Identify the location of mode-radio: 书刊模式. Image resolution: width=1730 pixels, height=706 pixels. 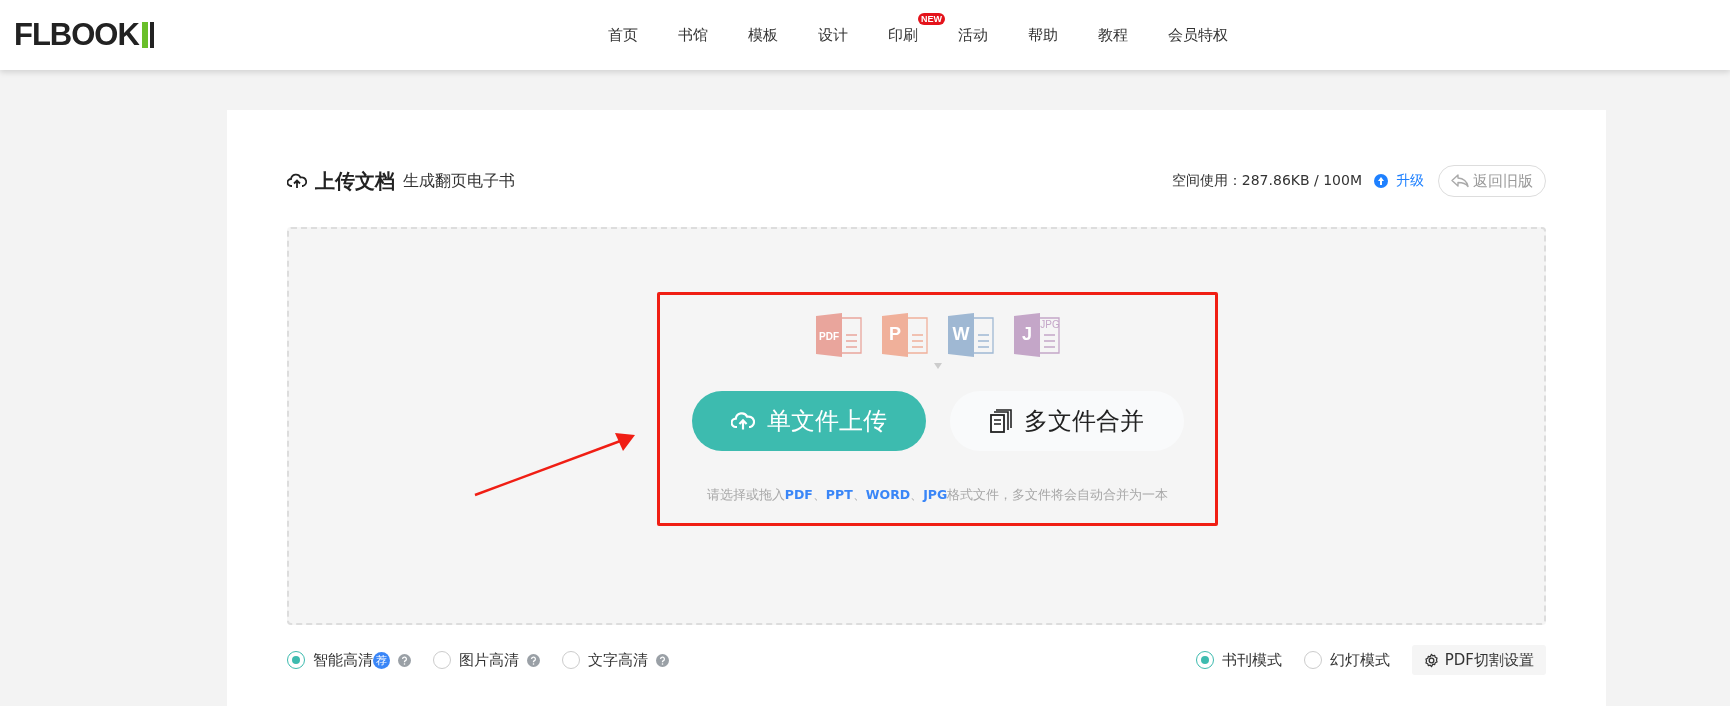
(1238, 660).